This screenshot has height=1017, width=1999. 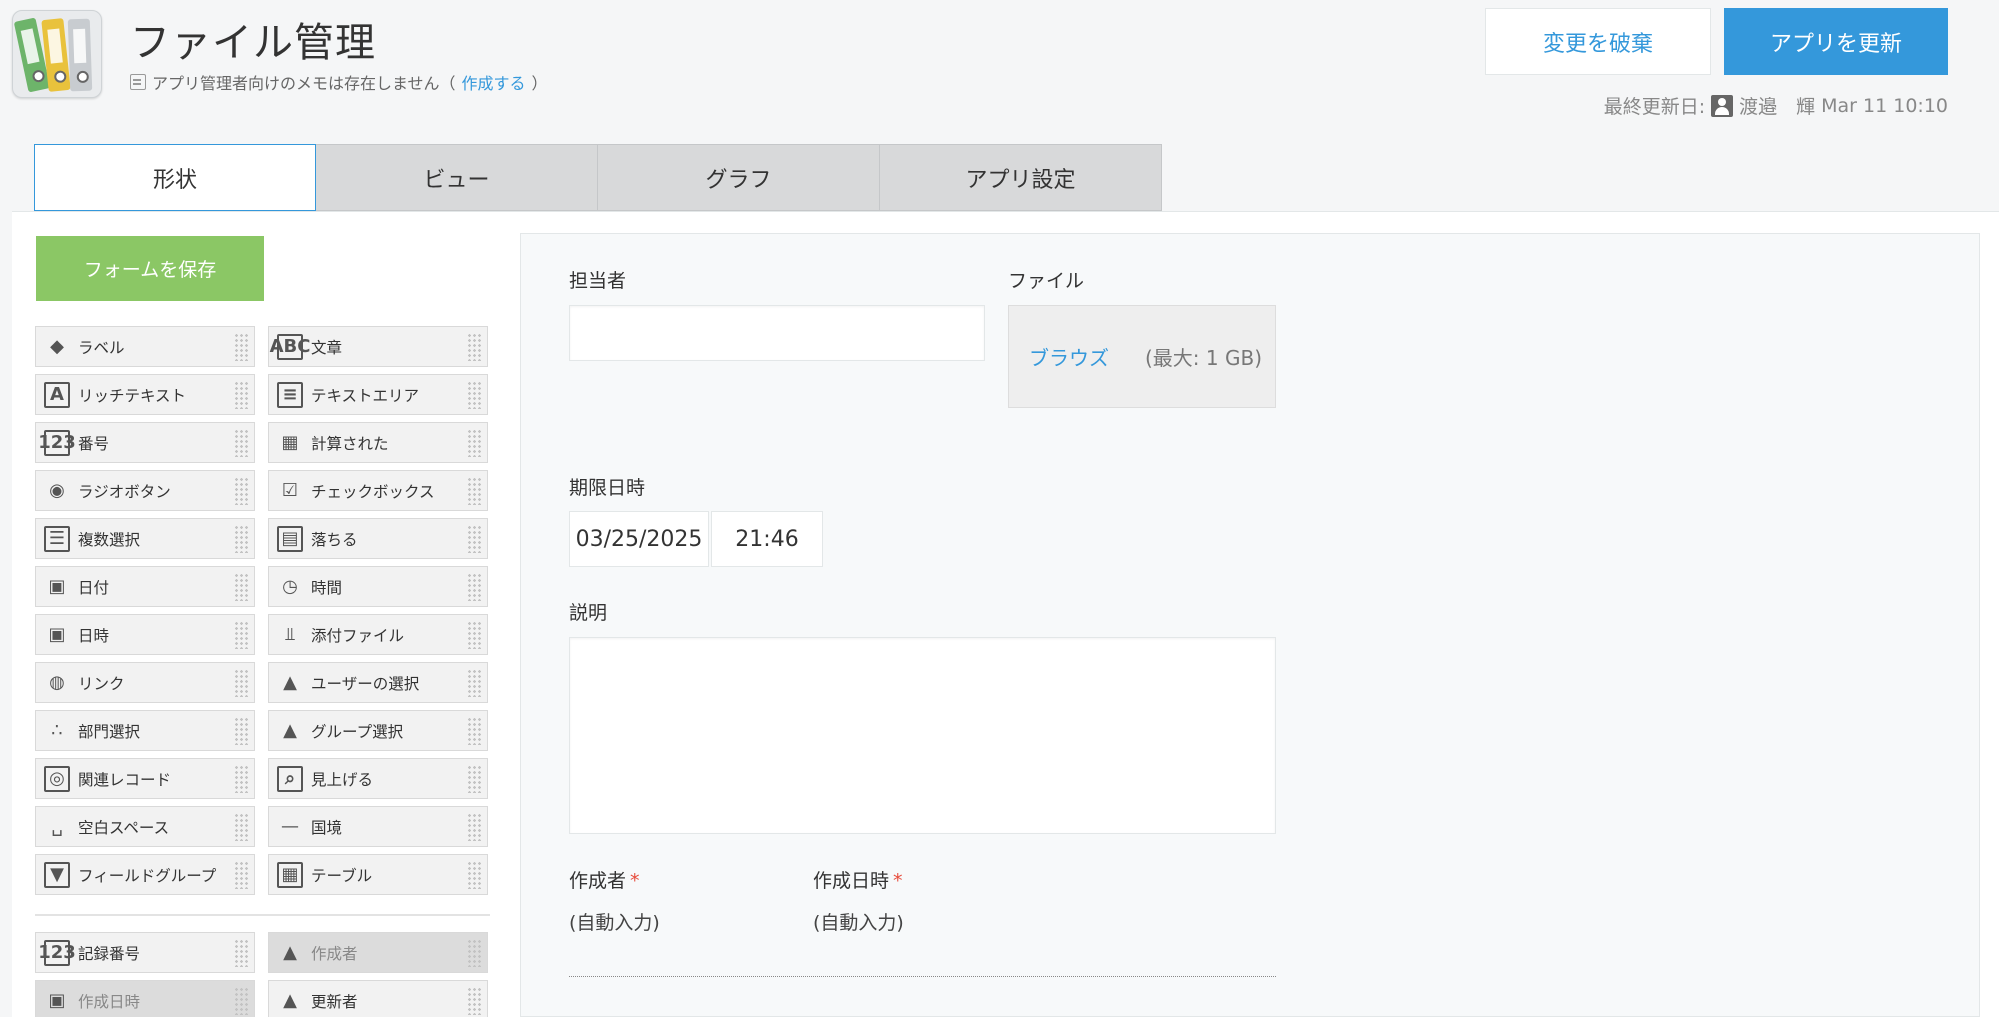 I want to click on due-date-input: 03/25/2025, so click(x=639, y=539).